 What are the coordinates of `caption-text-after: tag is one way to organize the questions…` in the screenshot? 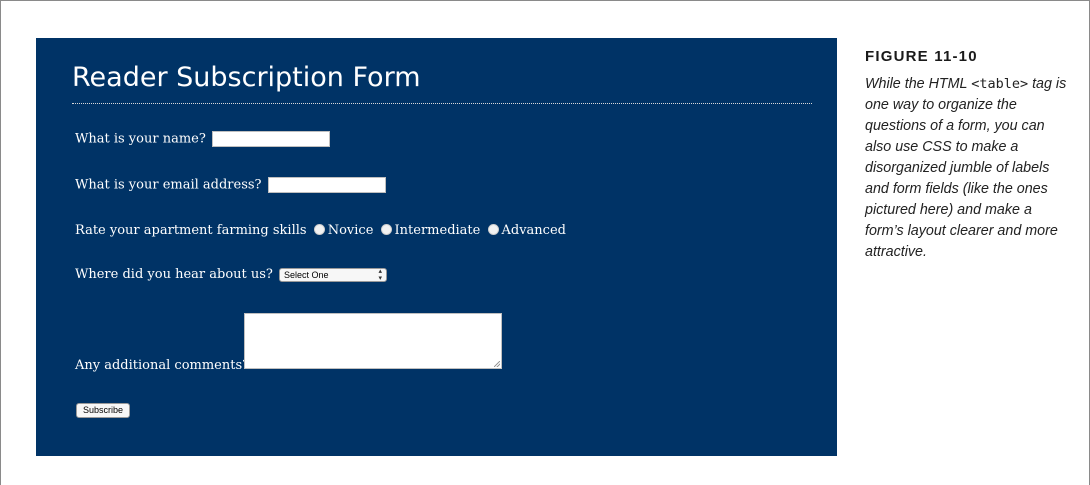 It's located at (966, 168).